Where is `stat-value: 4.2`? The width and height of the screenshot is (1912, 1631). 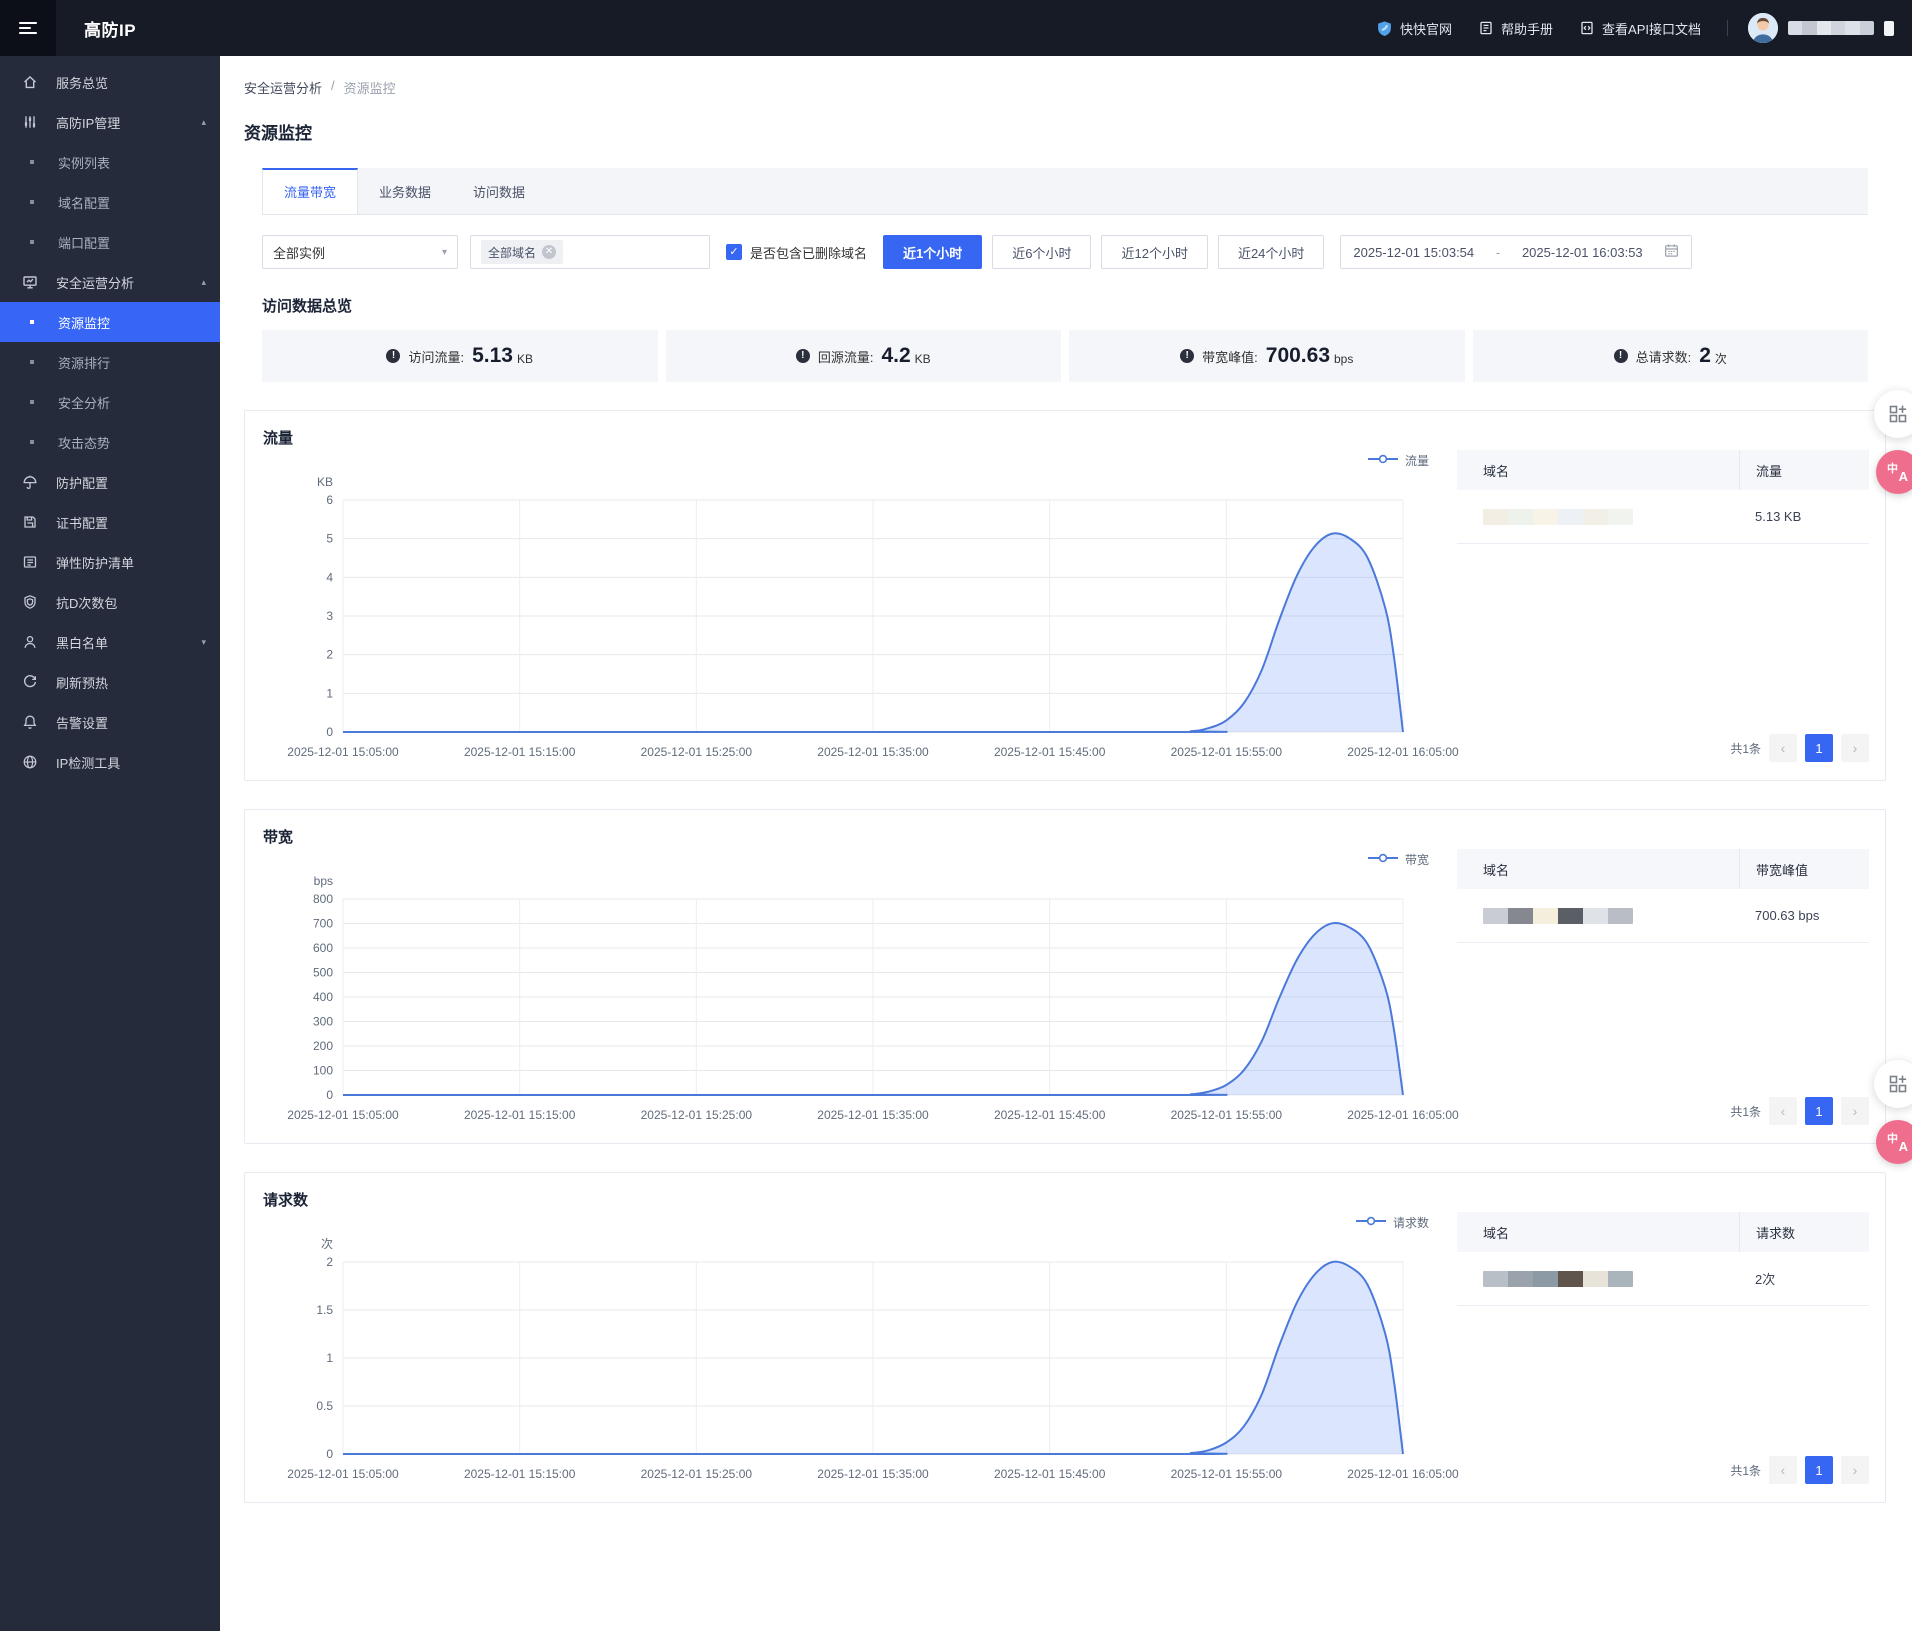
stat-value: 4.2 is located at coordinates (896, 355).